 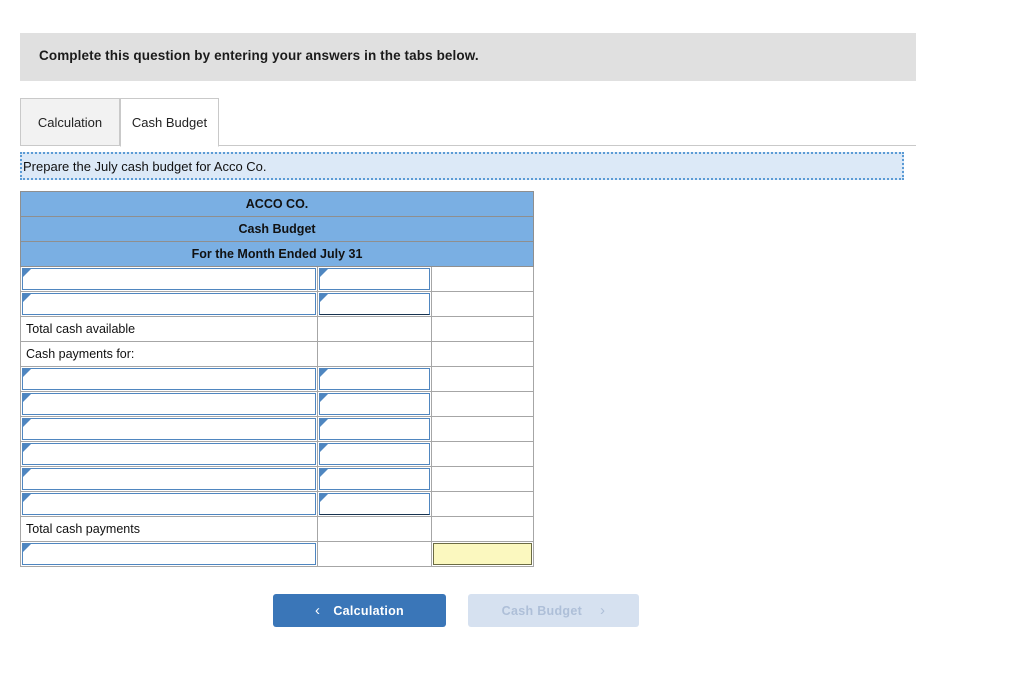 I want to click on row-1-description-cell, so click(x=169, y=279).